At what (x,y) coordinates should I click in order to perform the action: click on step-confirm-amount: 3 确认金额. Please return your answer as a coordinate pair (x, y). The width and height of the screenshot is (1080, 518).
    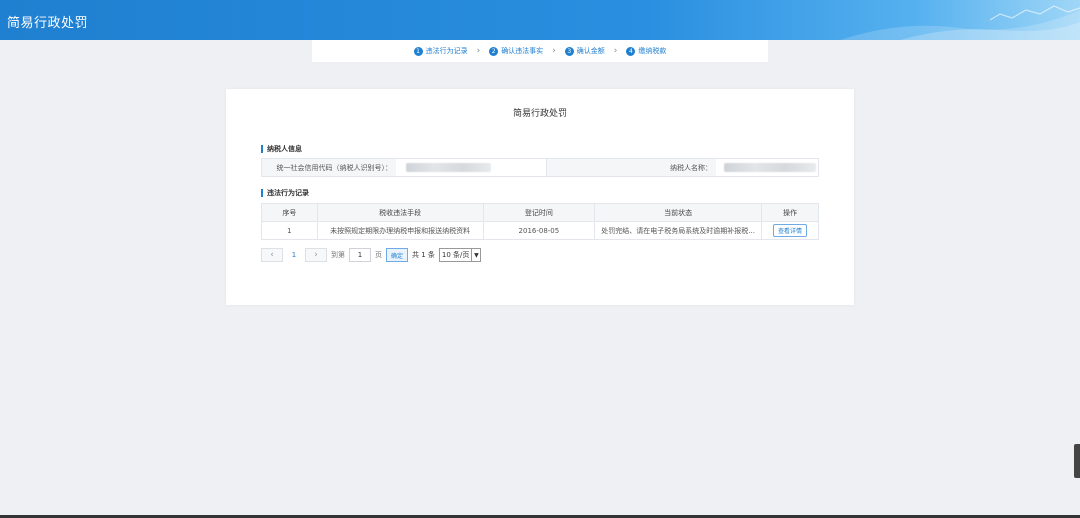
    Looking at the image, I should click on (584, 51).